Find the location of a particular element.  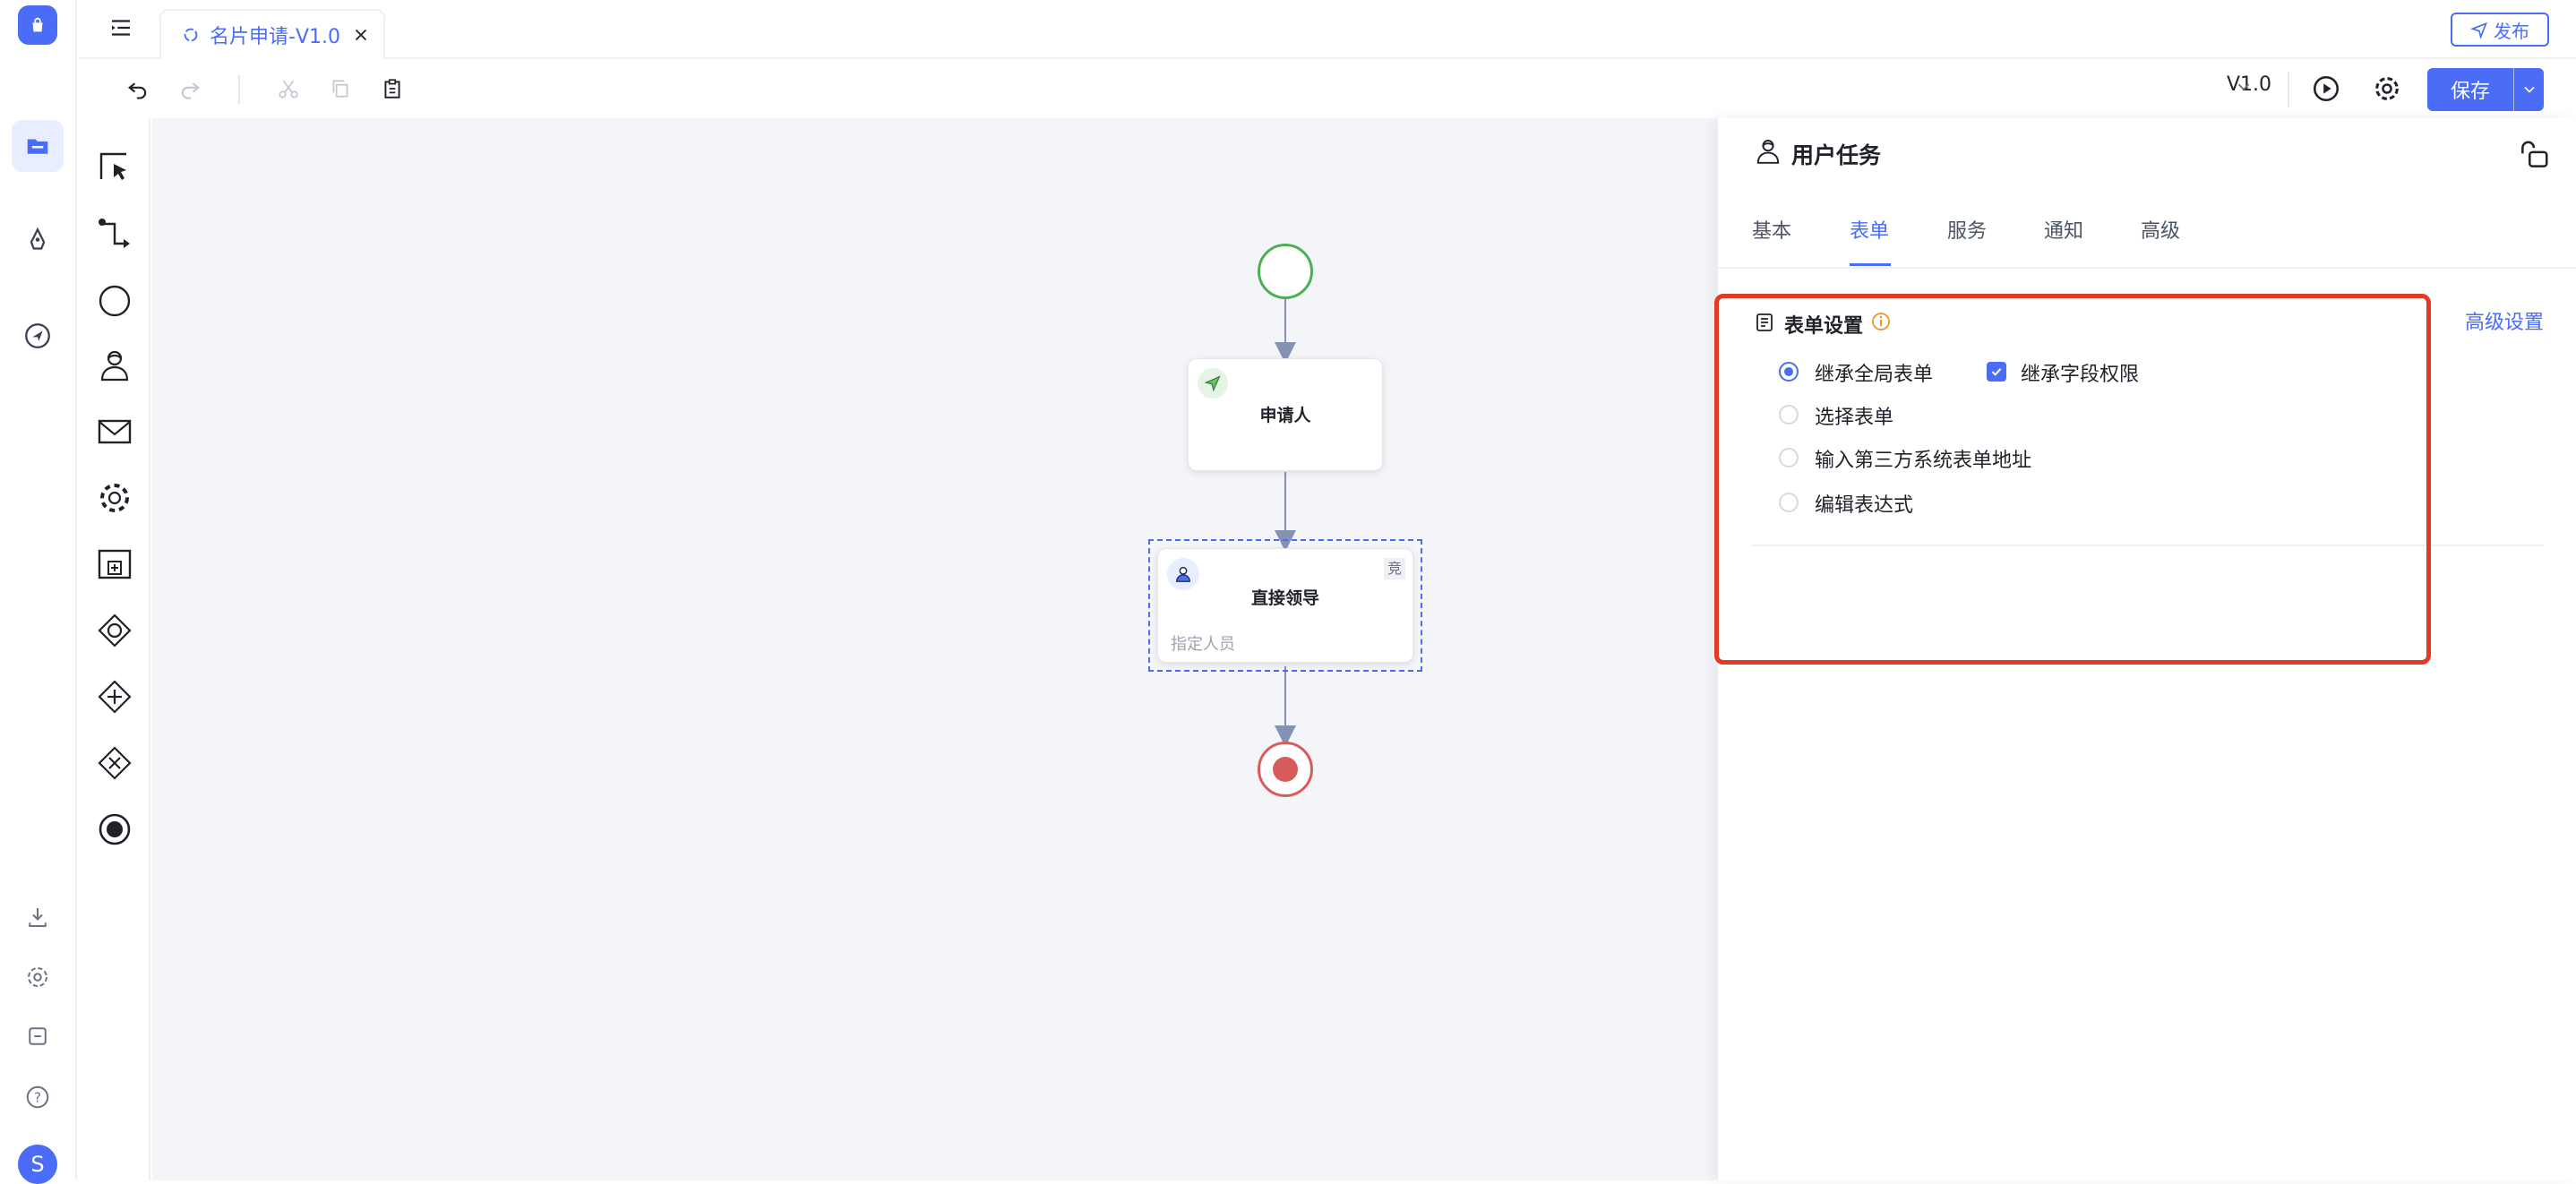

cut-button is located at coordinates (288, 88).